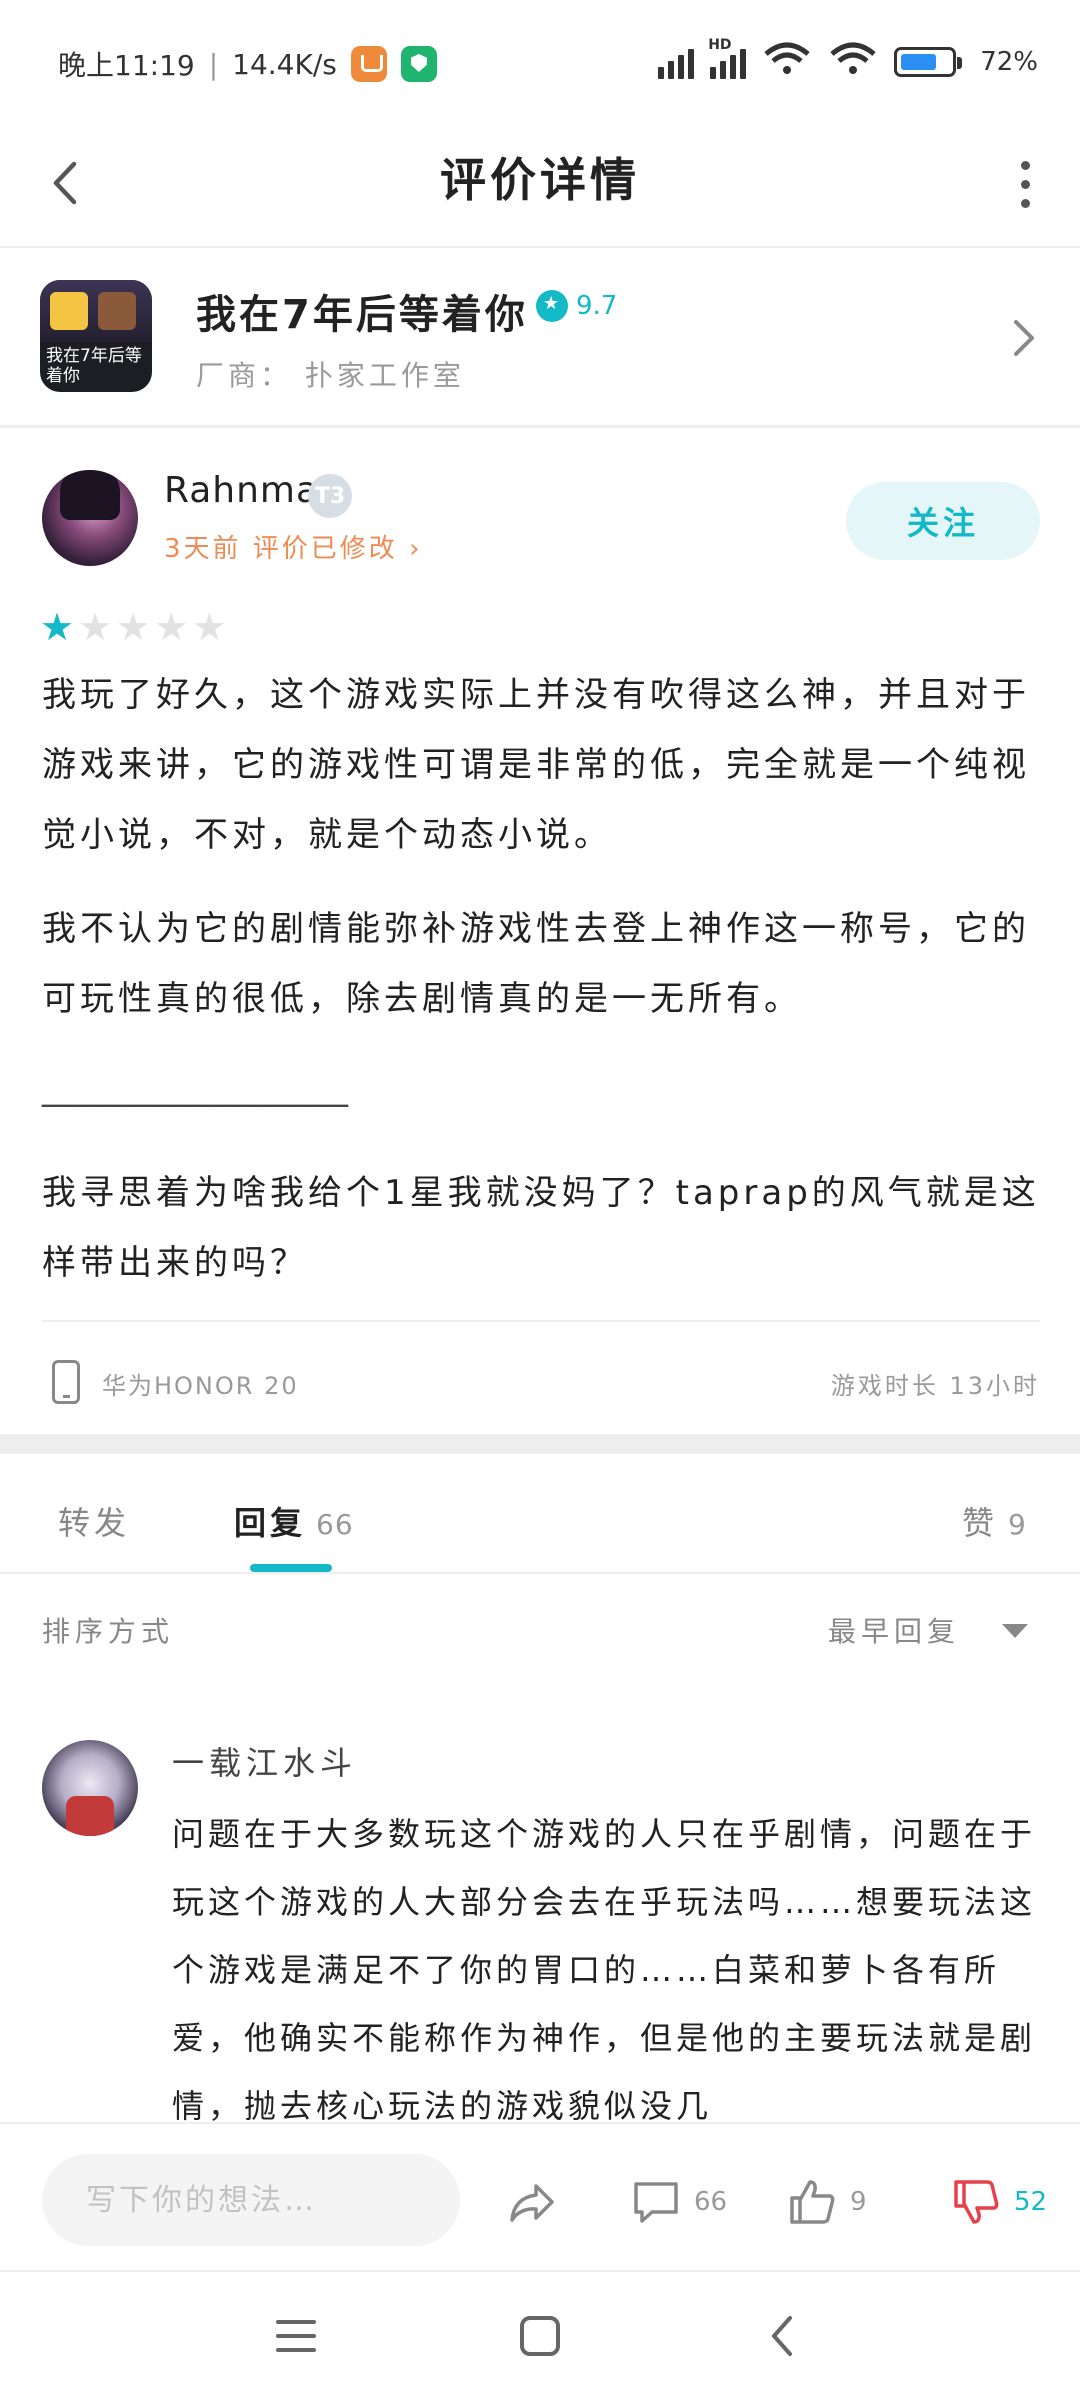 This screenshot has height=2400, width=1080. Describe the element at coordinates (1009, 61) in the screenshot. I see `battery-percent: 72%` at that location.